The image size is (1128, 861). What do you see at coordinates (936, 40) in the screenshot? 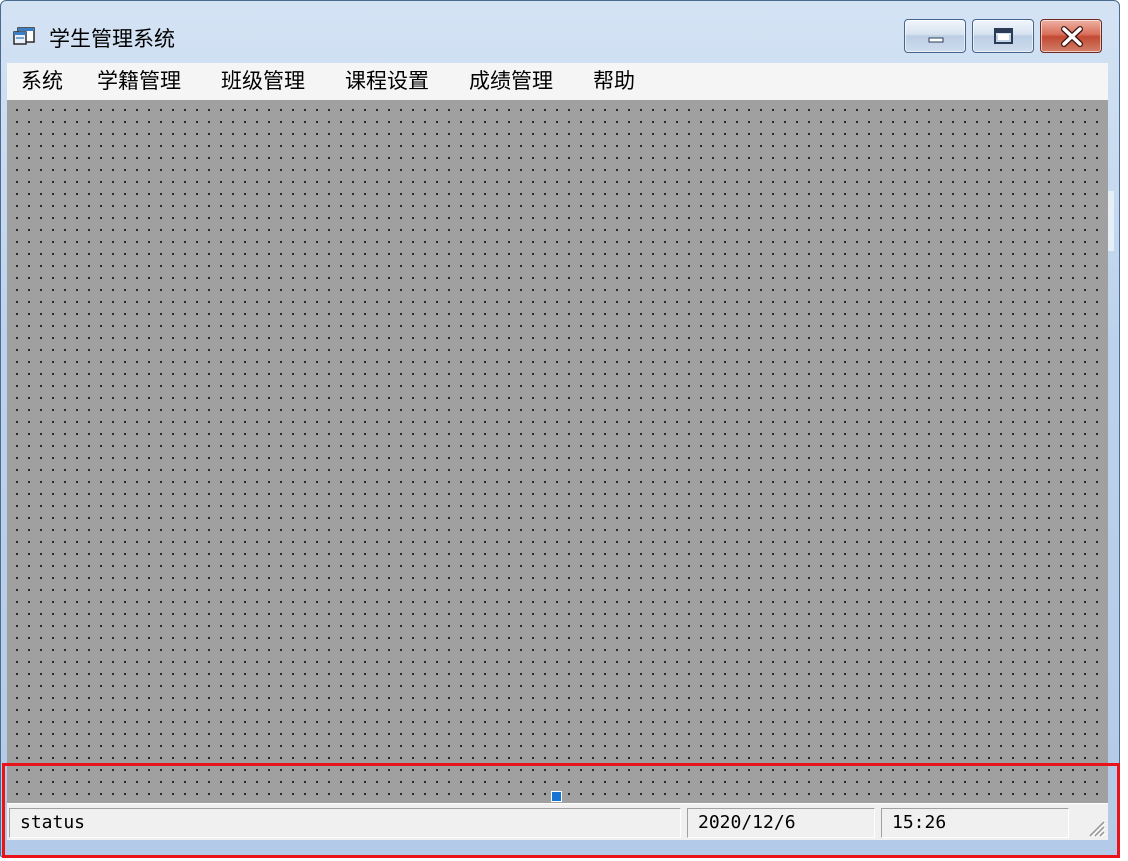
I see `minimize-icon` at bounding box center [936, 40].